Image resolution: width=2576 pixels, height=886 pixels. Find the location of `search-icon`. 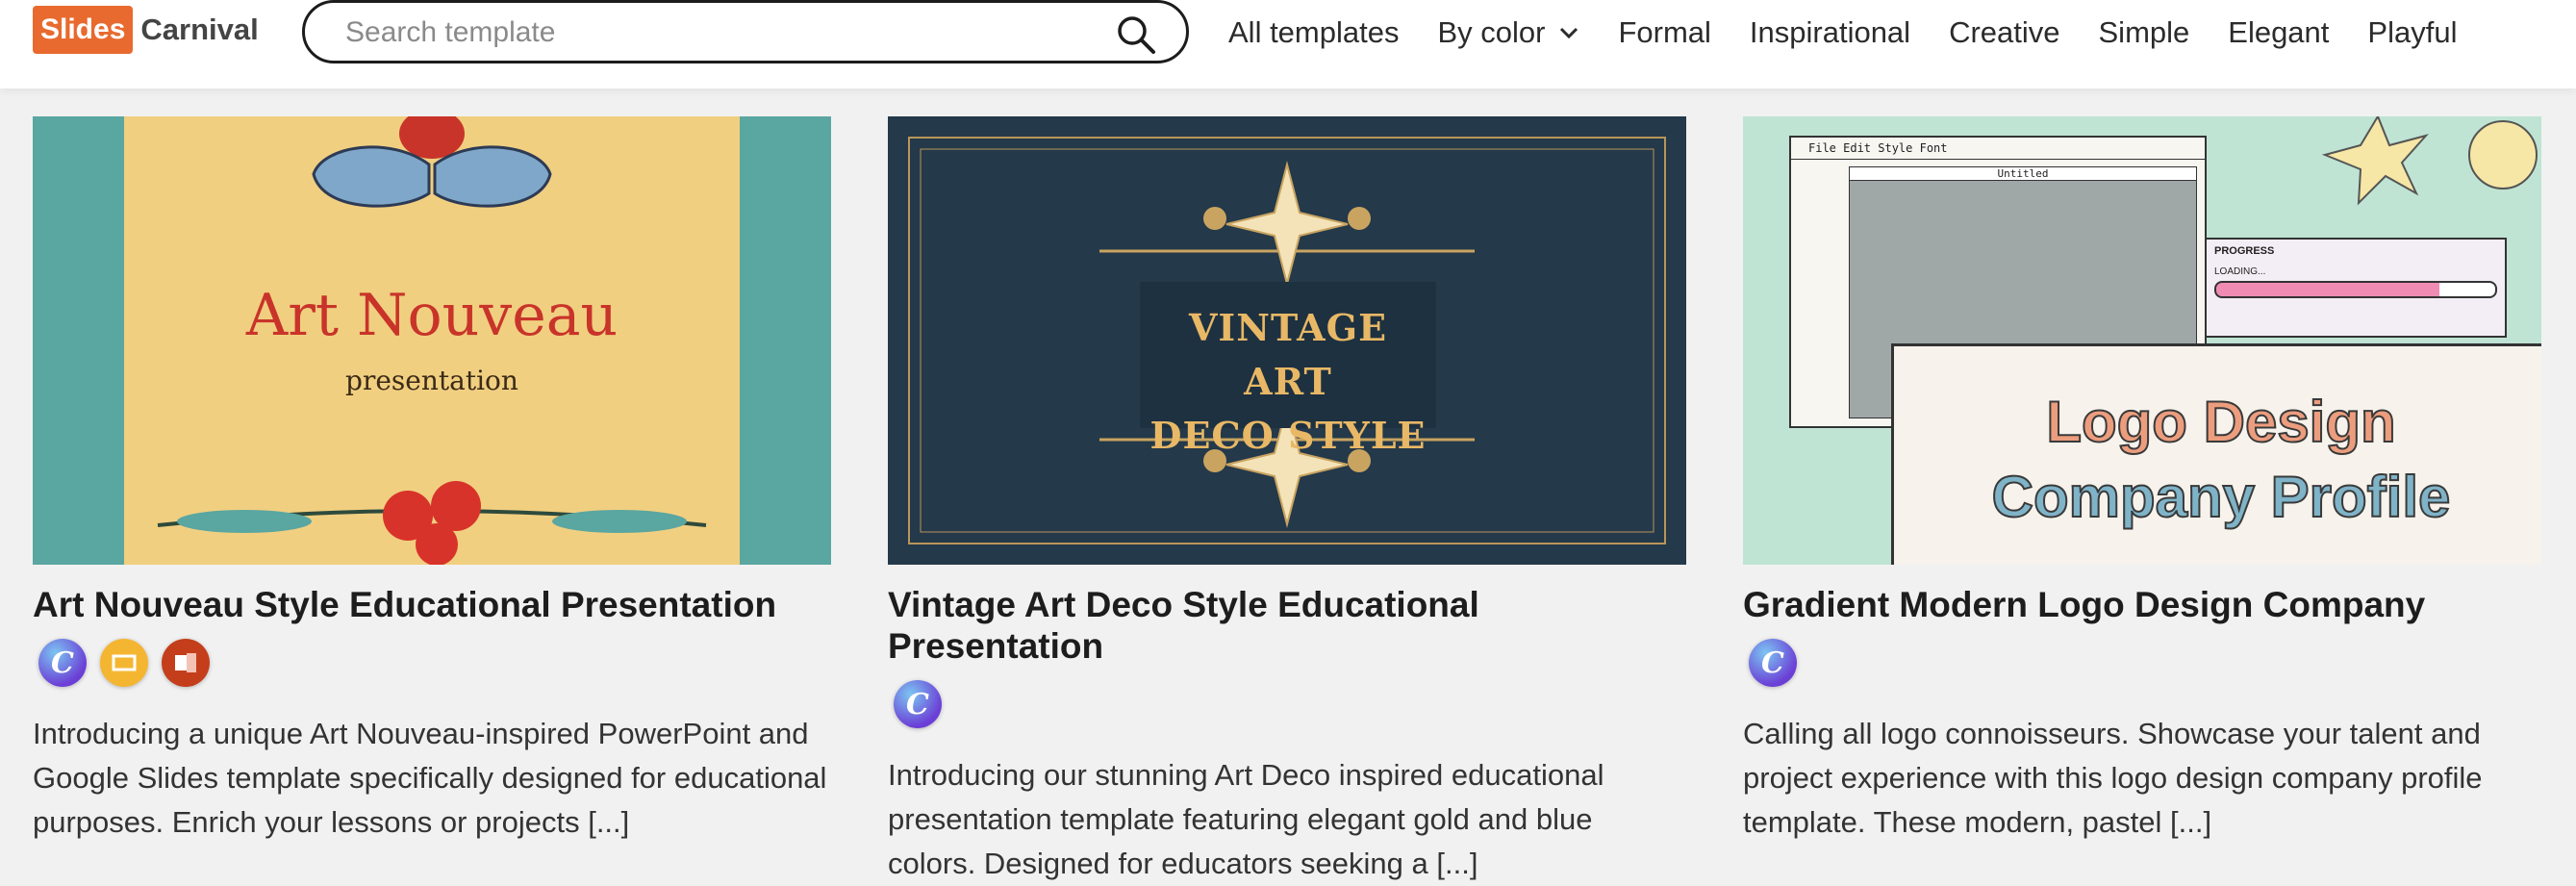

search-icon is located at coordinates (1136, 34).